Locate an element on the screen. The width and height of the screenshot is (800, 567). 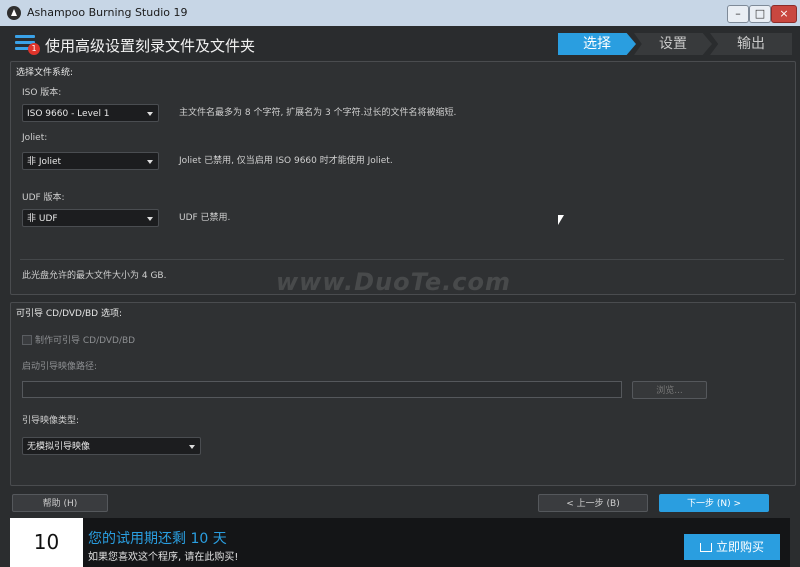
step-settings: 设置 is located at coordinates (673, 44).